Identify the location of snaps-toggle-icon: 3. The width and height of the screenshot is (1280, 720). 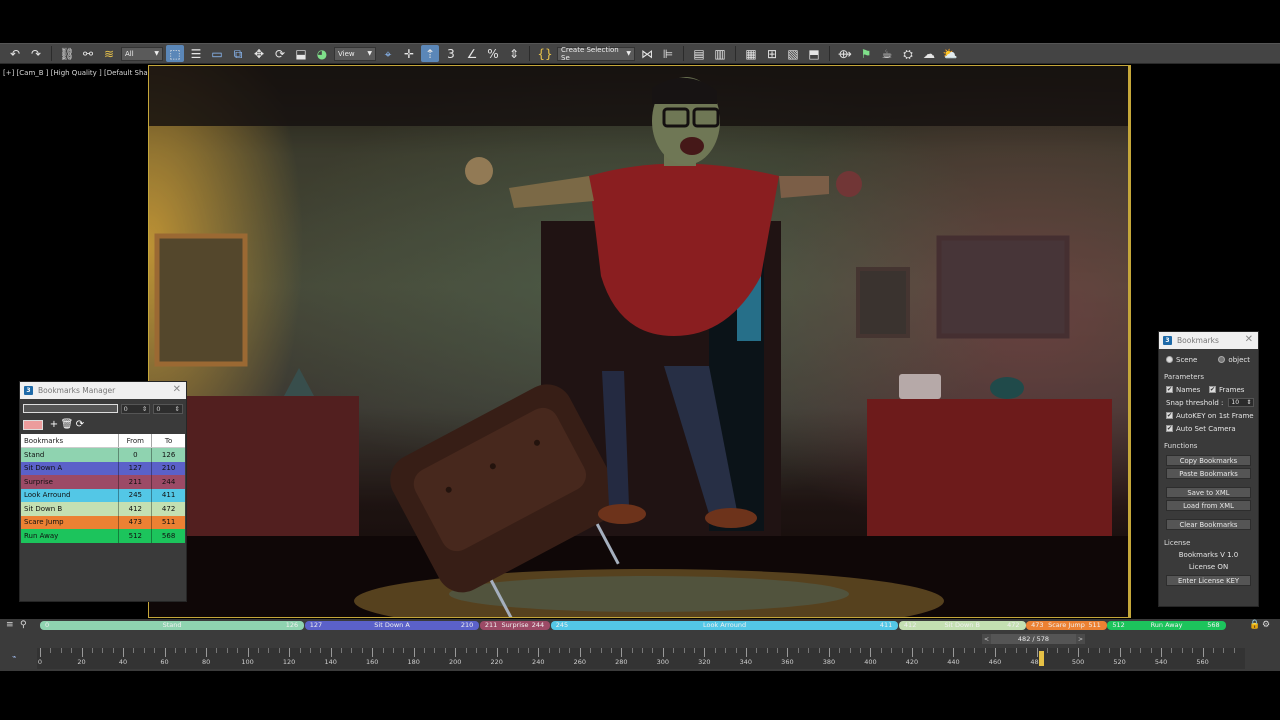
(451, 53).